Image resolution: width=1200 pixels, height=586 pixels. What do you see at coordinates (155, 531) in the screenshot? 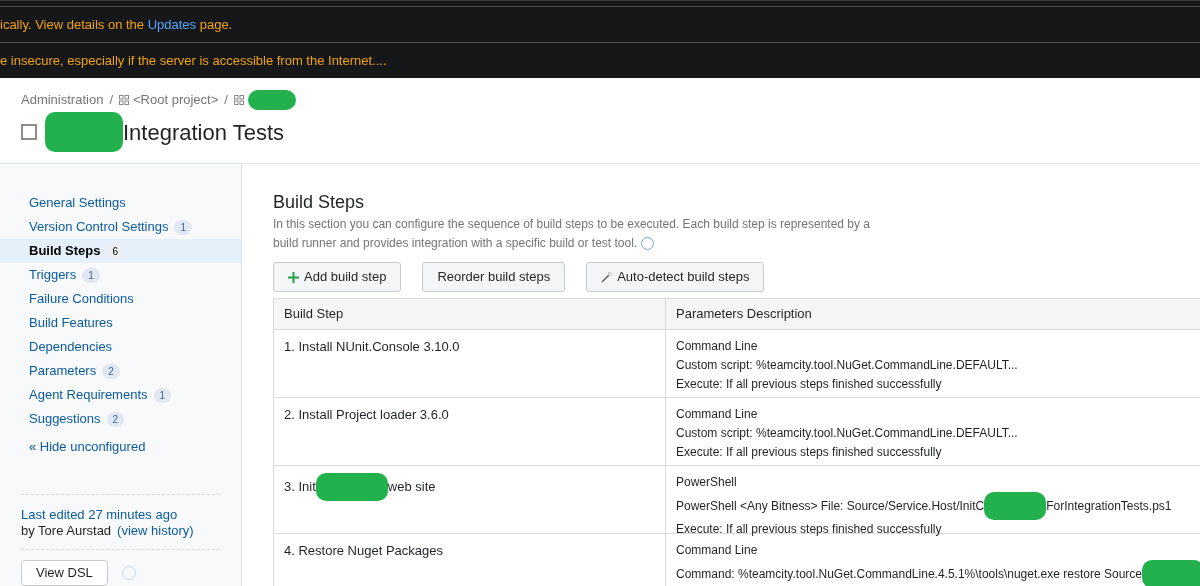
I see `view-history-link: (view history)` at bounding box center [155, 531].